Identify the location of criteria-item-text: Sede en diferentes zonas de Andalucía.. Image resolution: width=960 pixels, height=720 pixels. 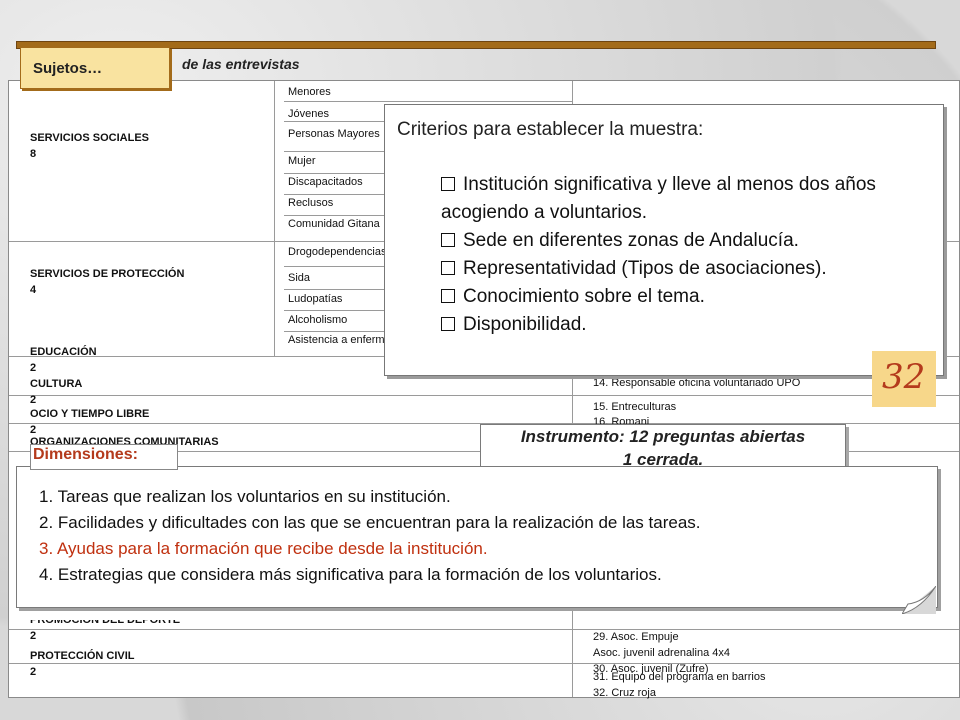
(631, 240).